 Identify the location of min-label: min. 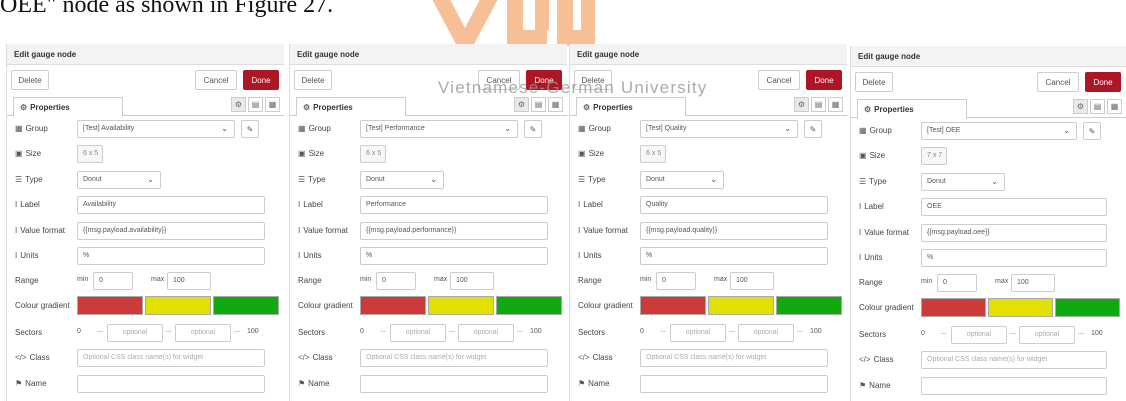
(83, 279).